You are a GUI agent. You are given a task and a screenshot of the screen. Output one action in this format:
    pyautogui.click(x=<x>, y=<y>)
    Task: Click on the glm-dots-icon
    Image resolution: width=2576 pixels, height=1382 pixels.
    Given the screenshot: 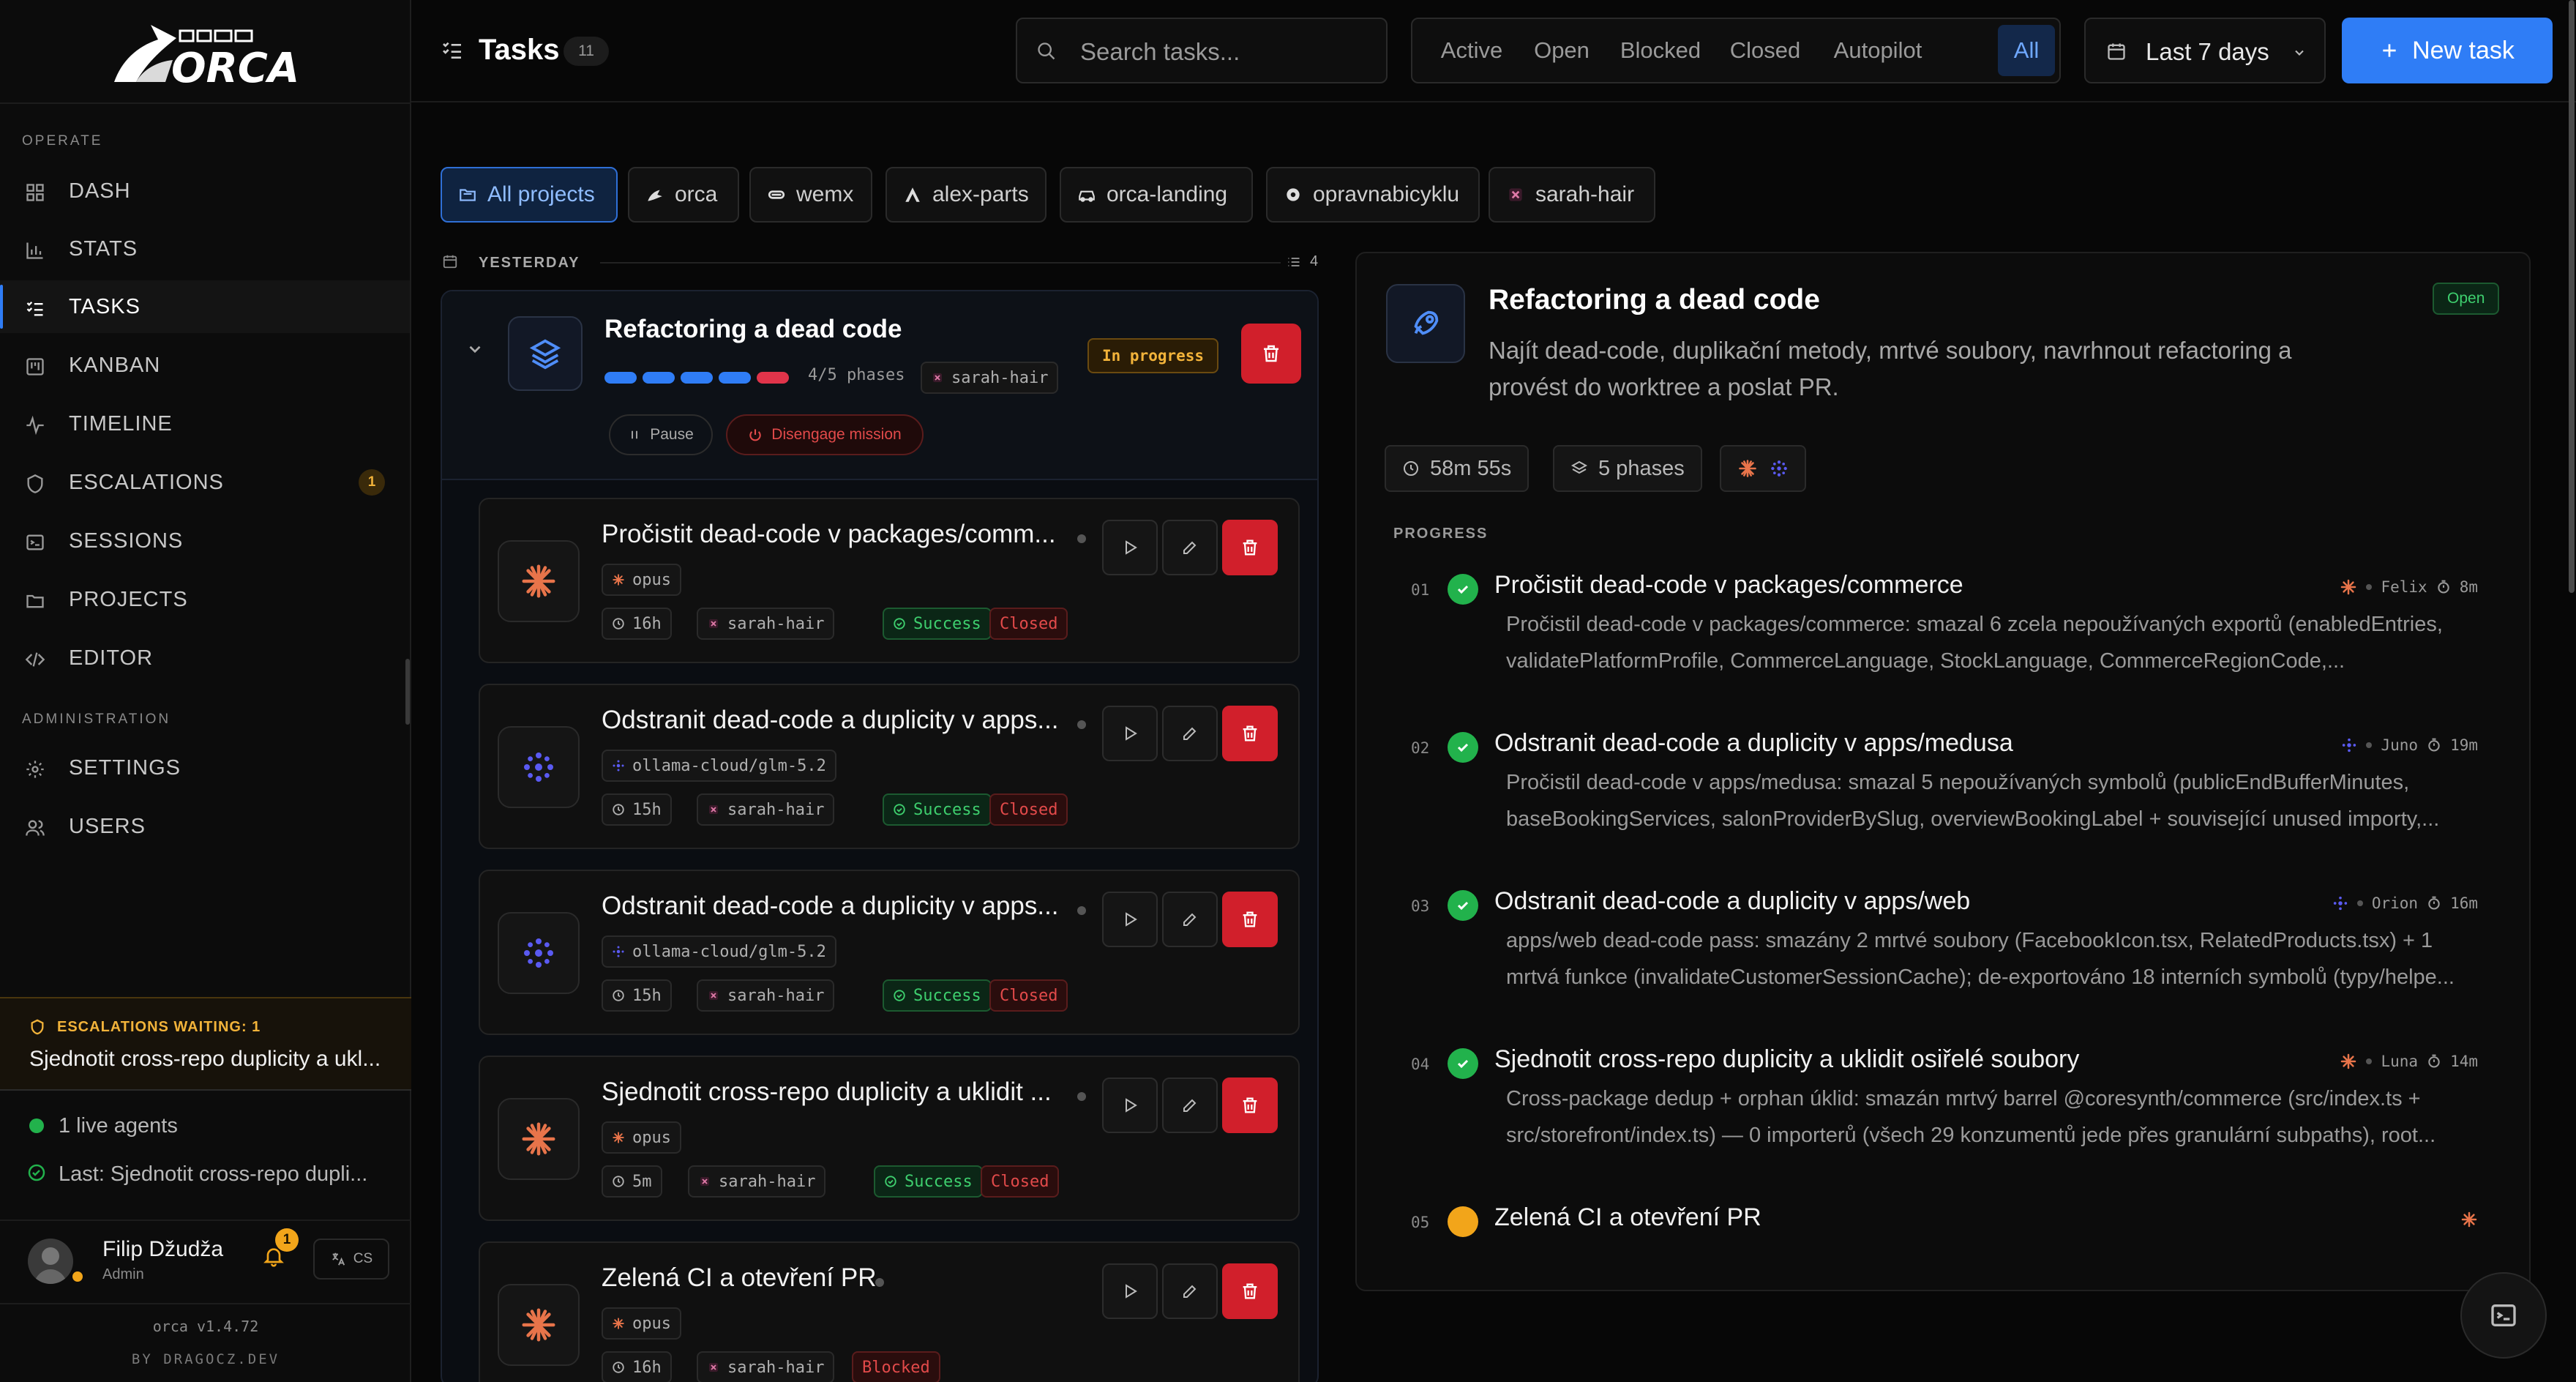 What is the action you would take?
    pyautogui.click(x=618, y=765)
    